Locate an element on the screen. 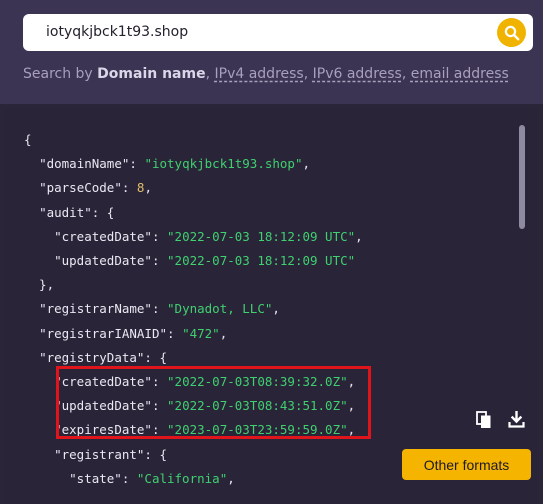 This screenshot has width=543, height=504. json-string-value: "California" is located at coordinates (182, 478).